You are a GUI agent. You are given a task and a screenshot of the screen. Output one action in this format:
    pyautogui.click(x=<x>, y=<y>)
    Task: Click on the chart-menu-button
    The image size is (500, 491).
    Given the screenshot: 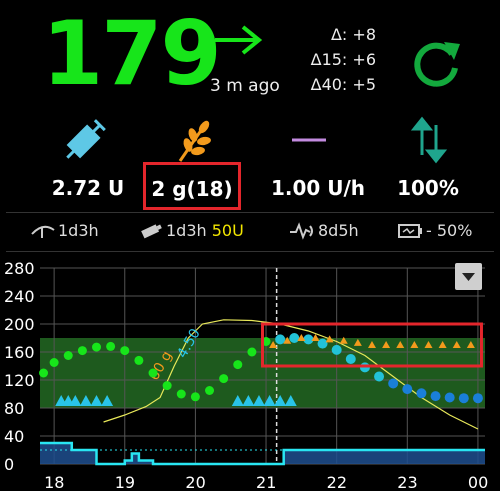 What is the action you would take?
    pyautogui.click(x=468, y=276)
    